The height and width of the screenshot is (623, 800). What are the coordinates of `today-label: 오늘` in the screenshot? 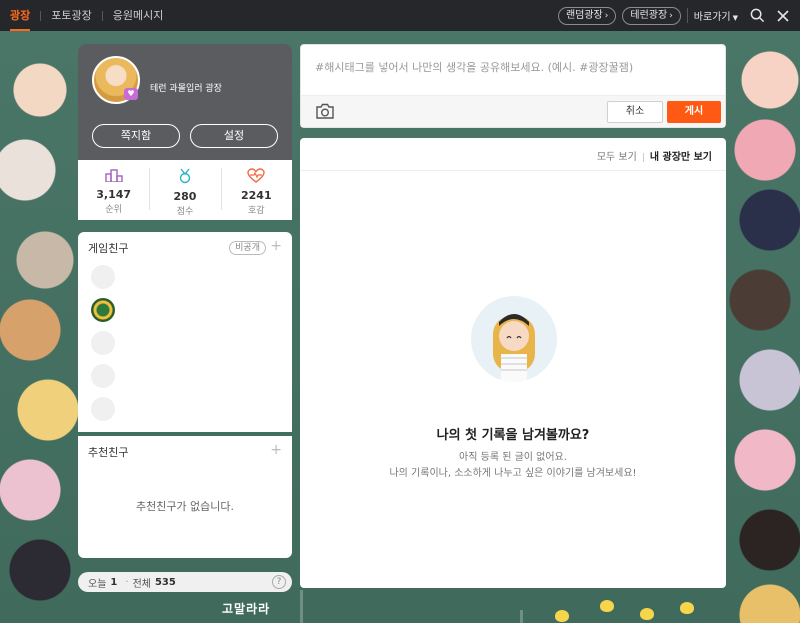 It's located at (97, 584).